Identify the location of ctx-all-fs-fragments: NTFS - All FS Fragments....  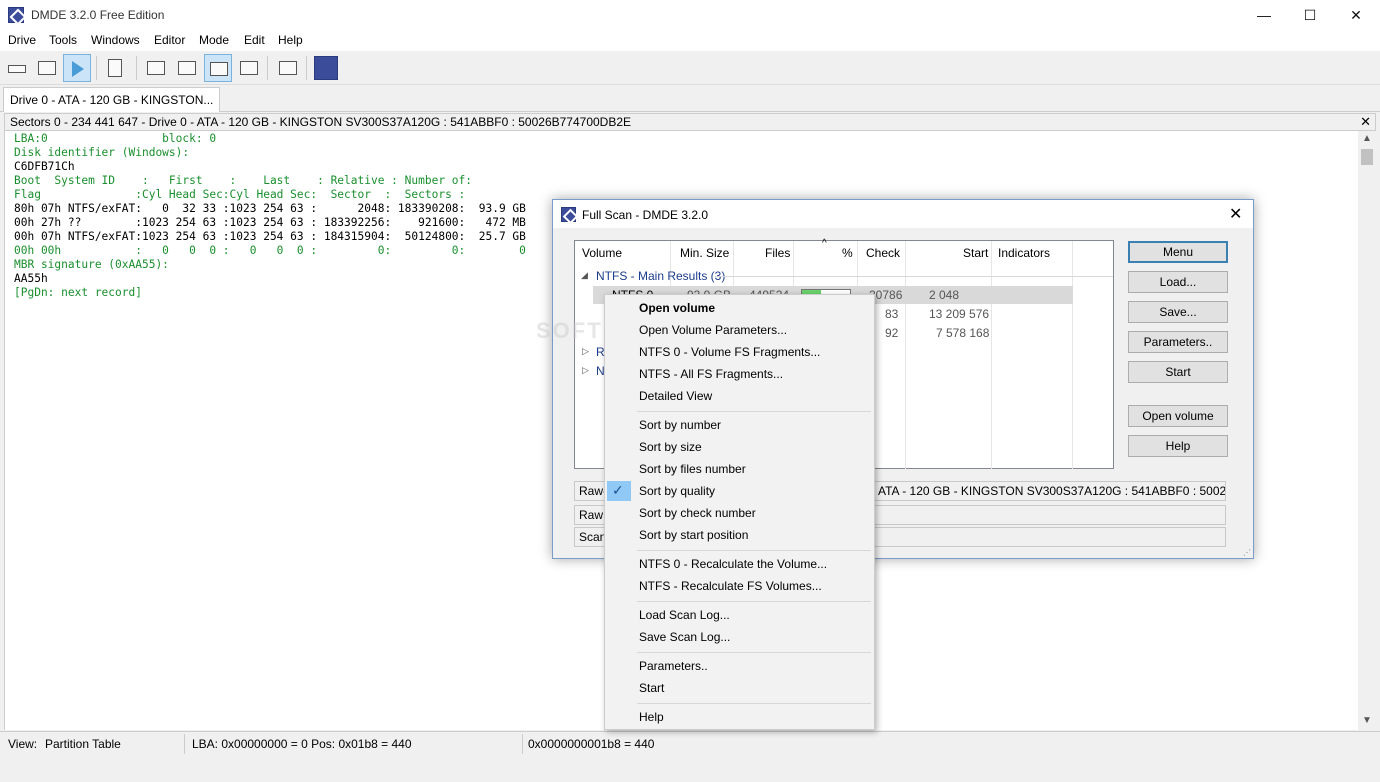
(711, 374).